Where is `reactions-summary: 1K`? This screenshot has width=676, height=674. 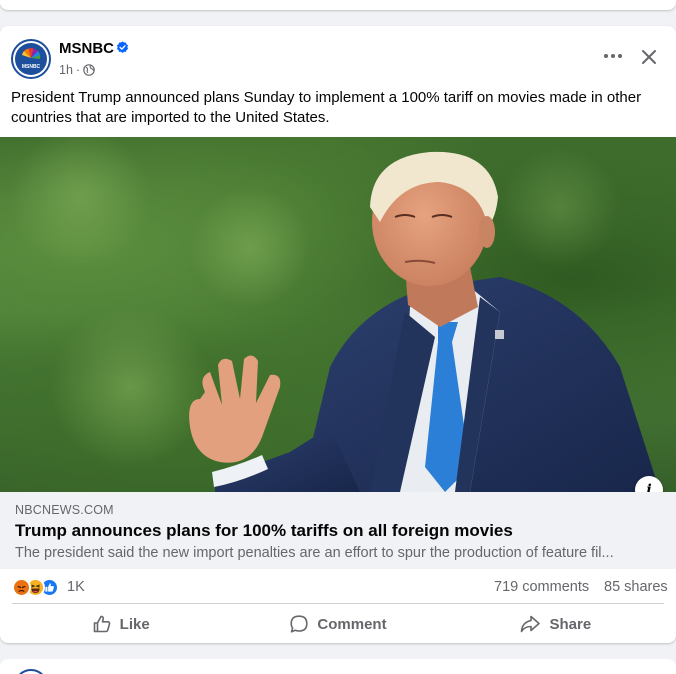
reactions-summary: 1K is located at coordinates (48, 587).